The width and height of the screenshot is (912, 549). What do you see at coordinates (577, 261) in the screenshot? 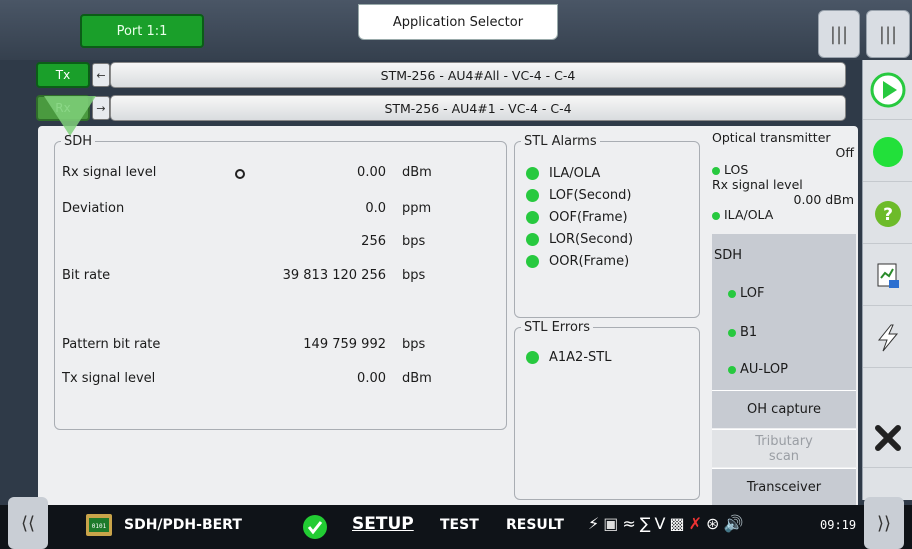
I see `alarm-oor: OOR(Frame)` at bounding box center [577, 261].